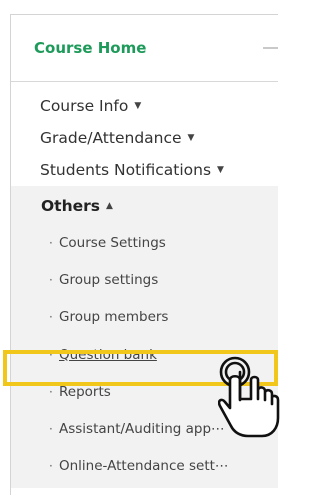 The width and height of the screenshot is (320, 495). I want to click on sidebar-item-label: Grade/Attendance, so click(111, 138).